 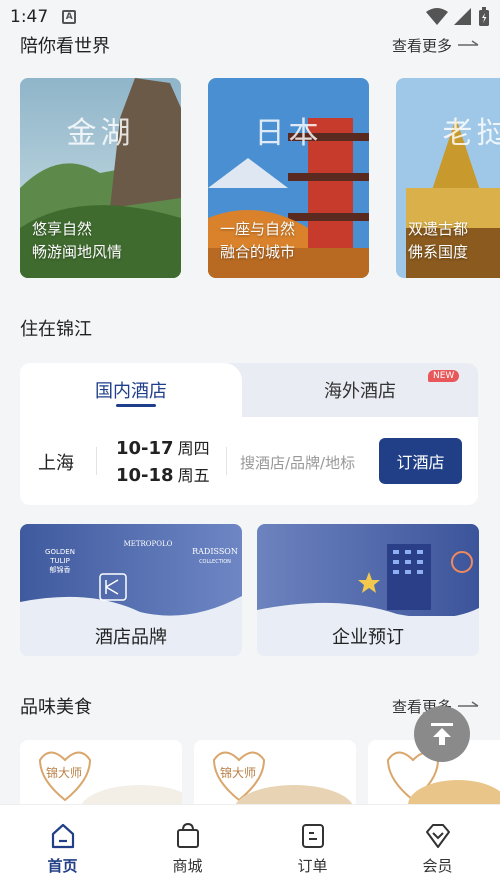 I want to click on explore-title: 陪你看世界, so click(x=65, y=46).